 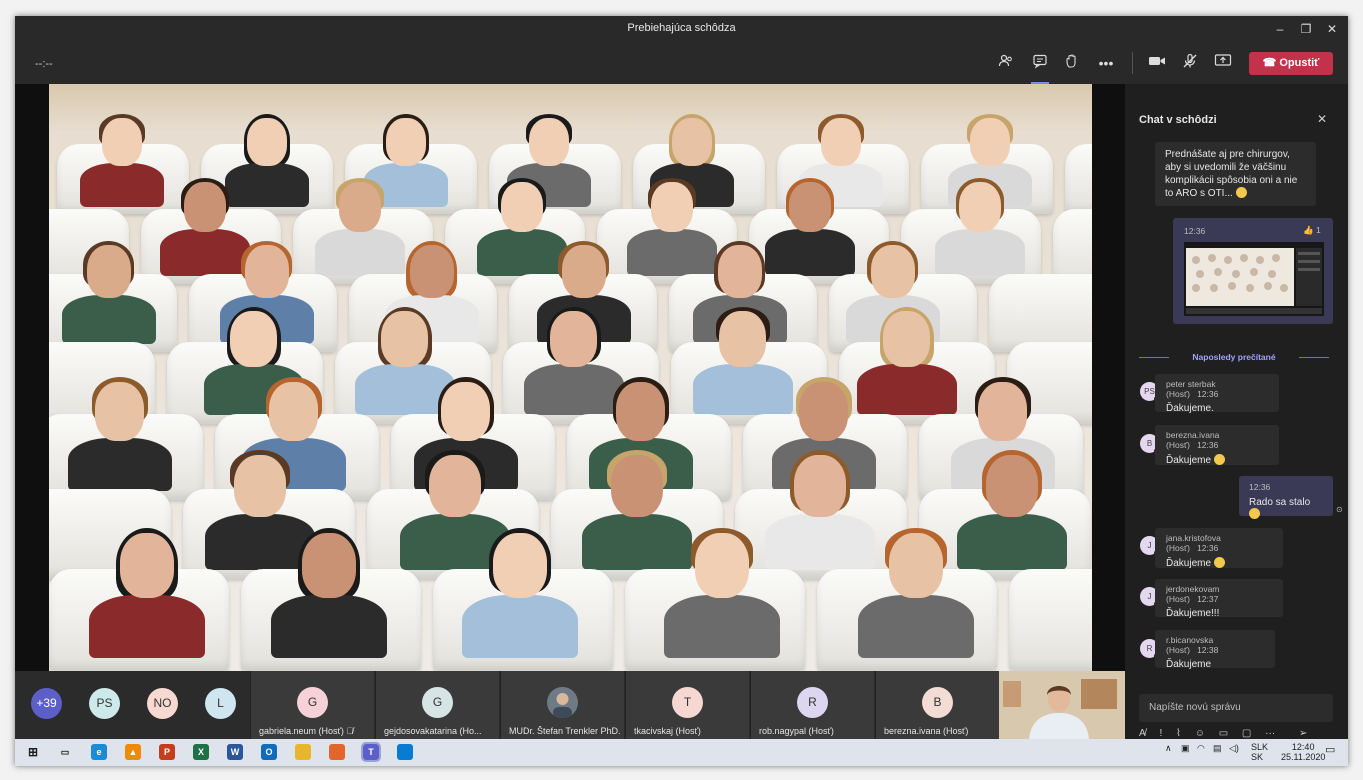 I want to click on leave-button: ☎ Opustiť, so click(x=1291, y=63).